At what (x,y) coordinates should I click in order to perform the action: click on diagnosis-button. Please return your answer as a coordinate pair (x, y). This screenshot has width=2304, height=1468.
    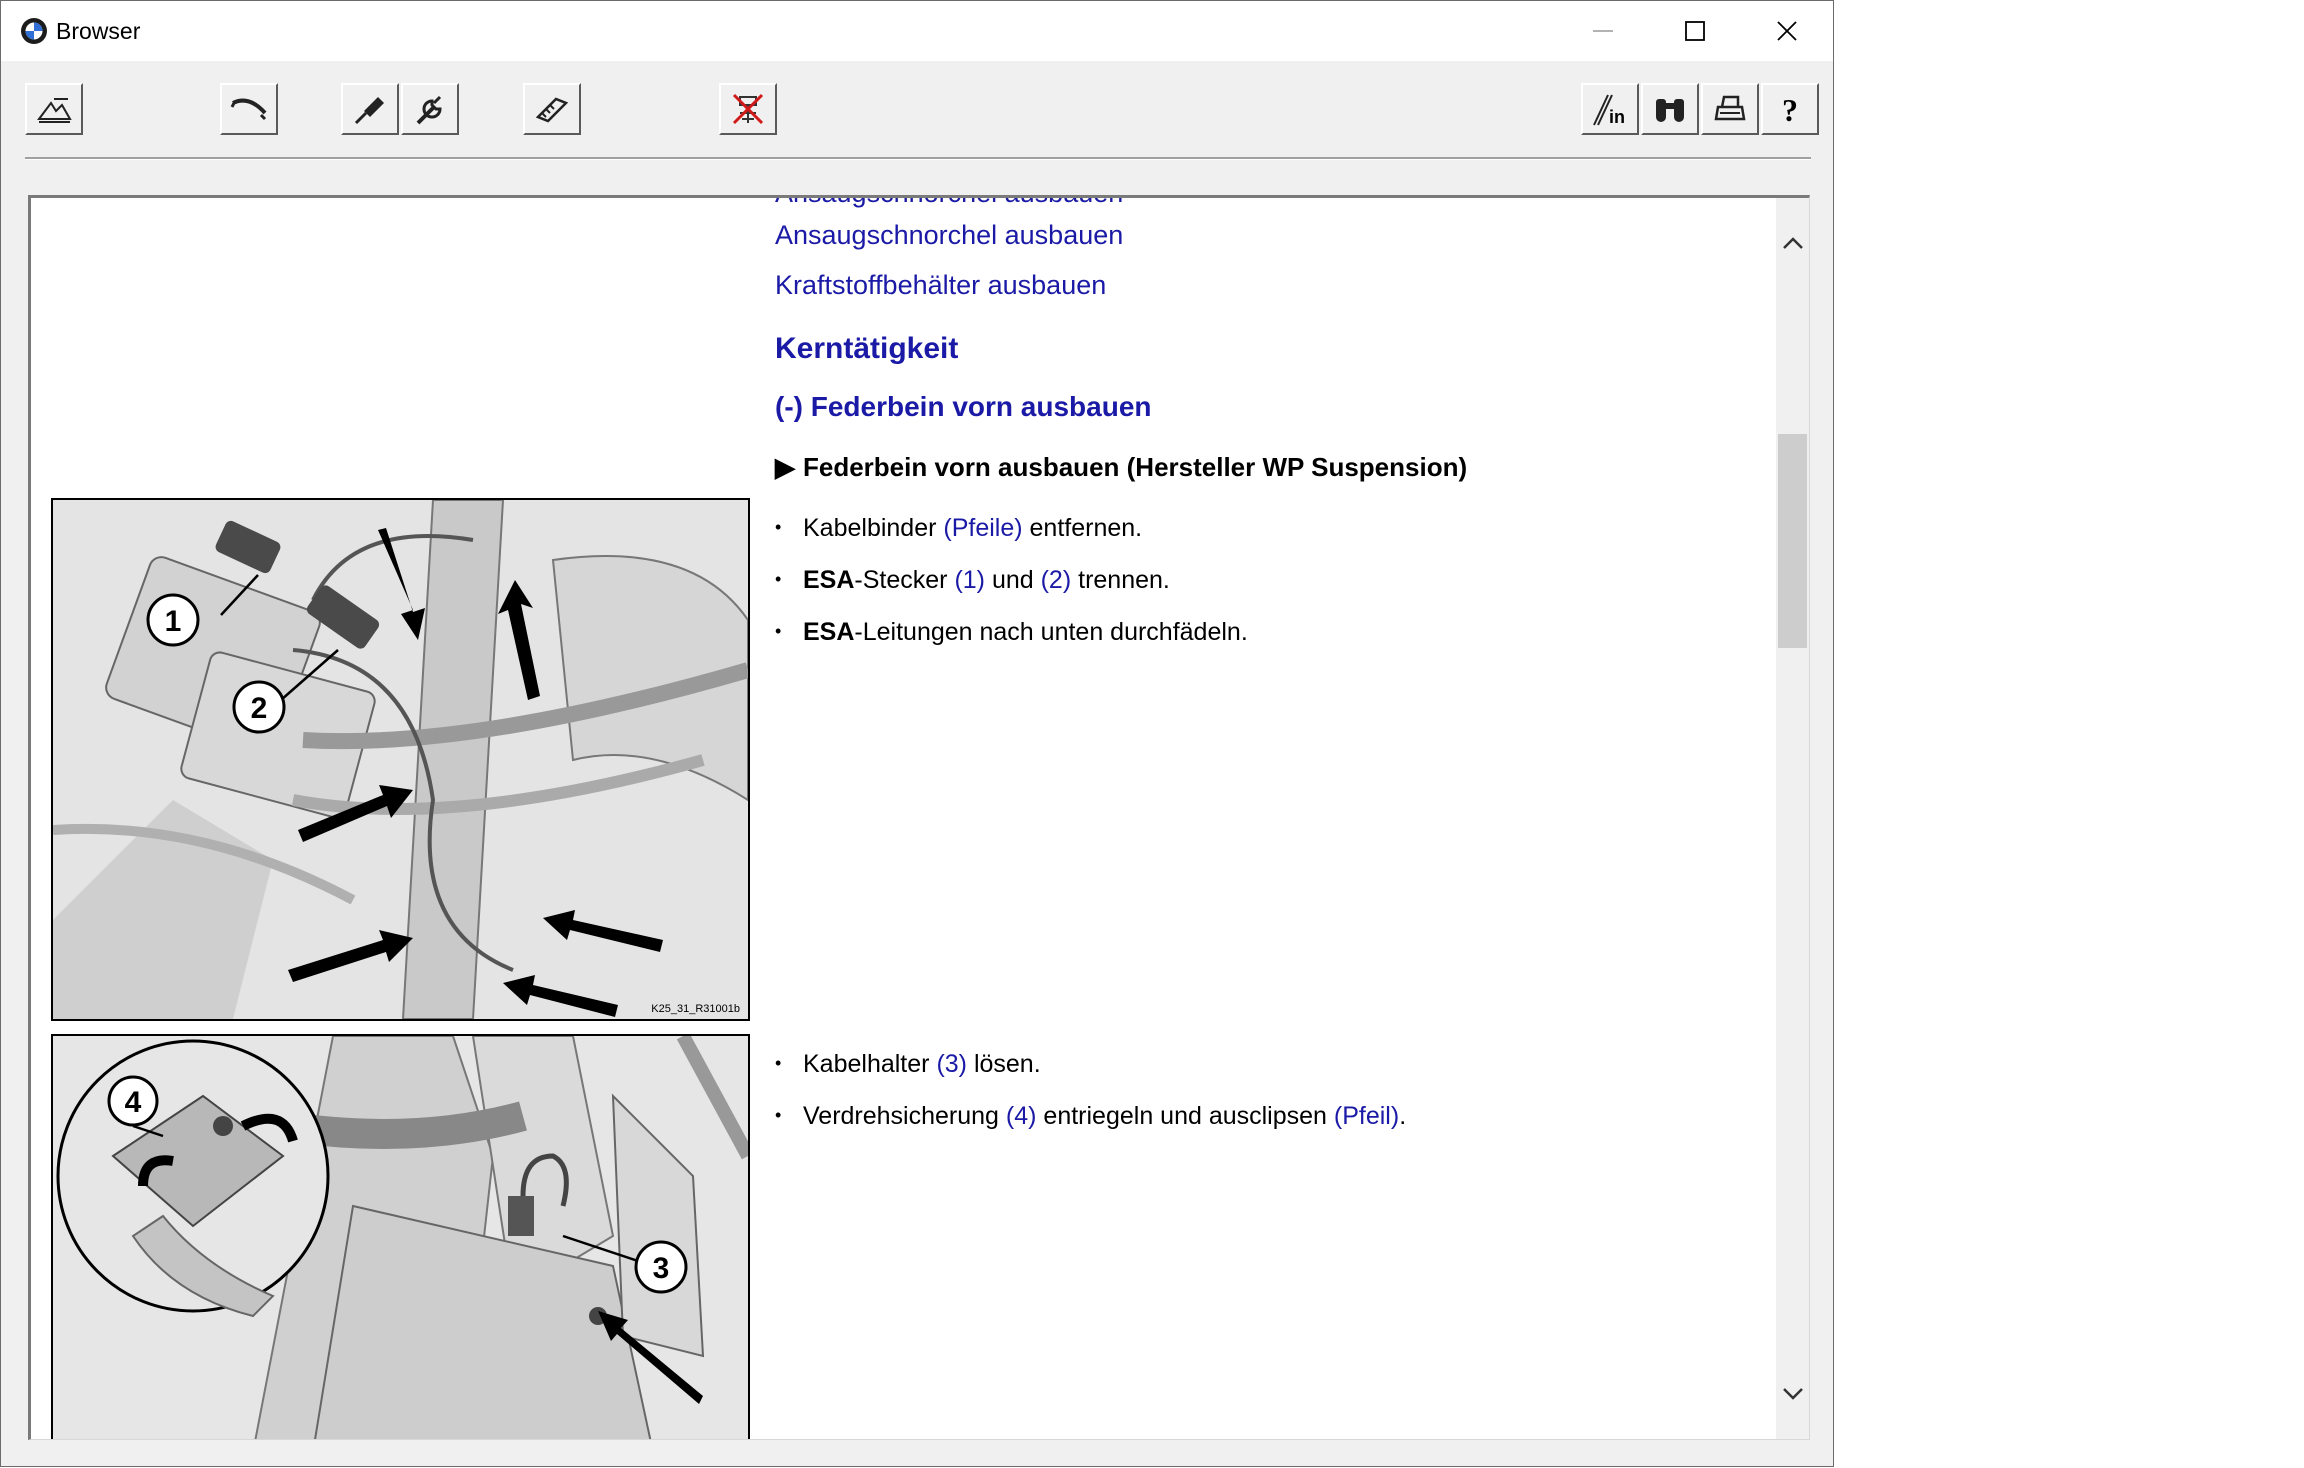
    Looking at the image, I should click on (370, 109).